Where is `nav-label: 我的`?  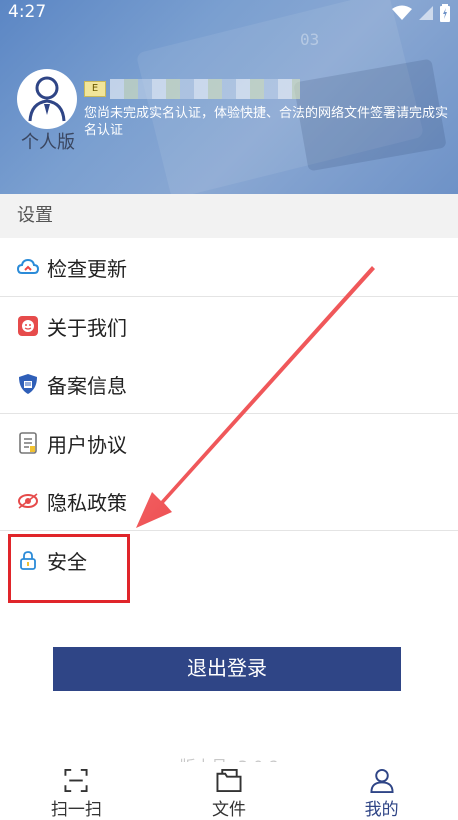 nav-label: 我的 is located at coordinates (381, 810).